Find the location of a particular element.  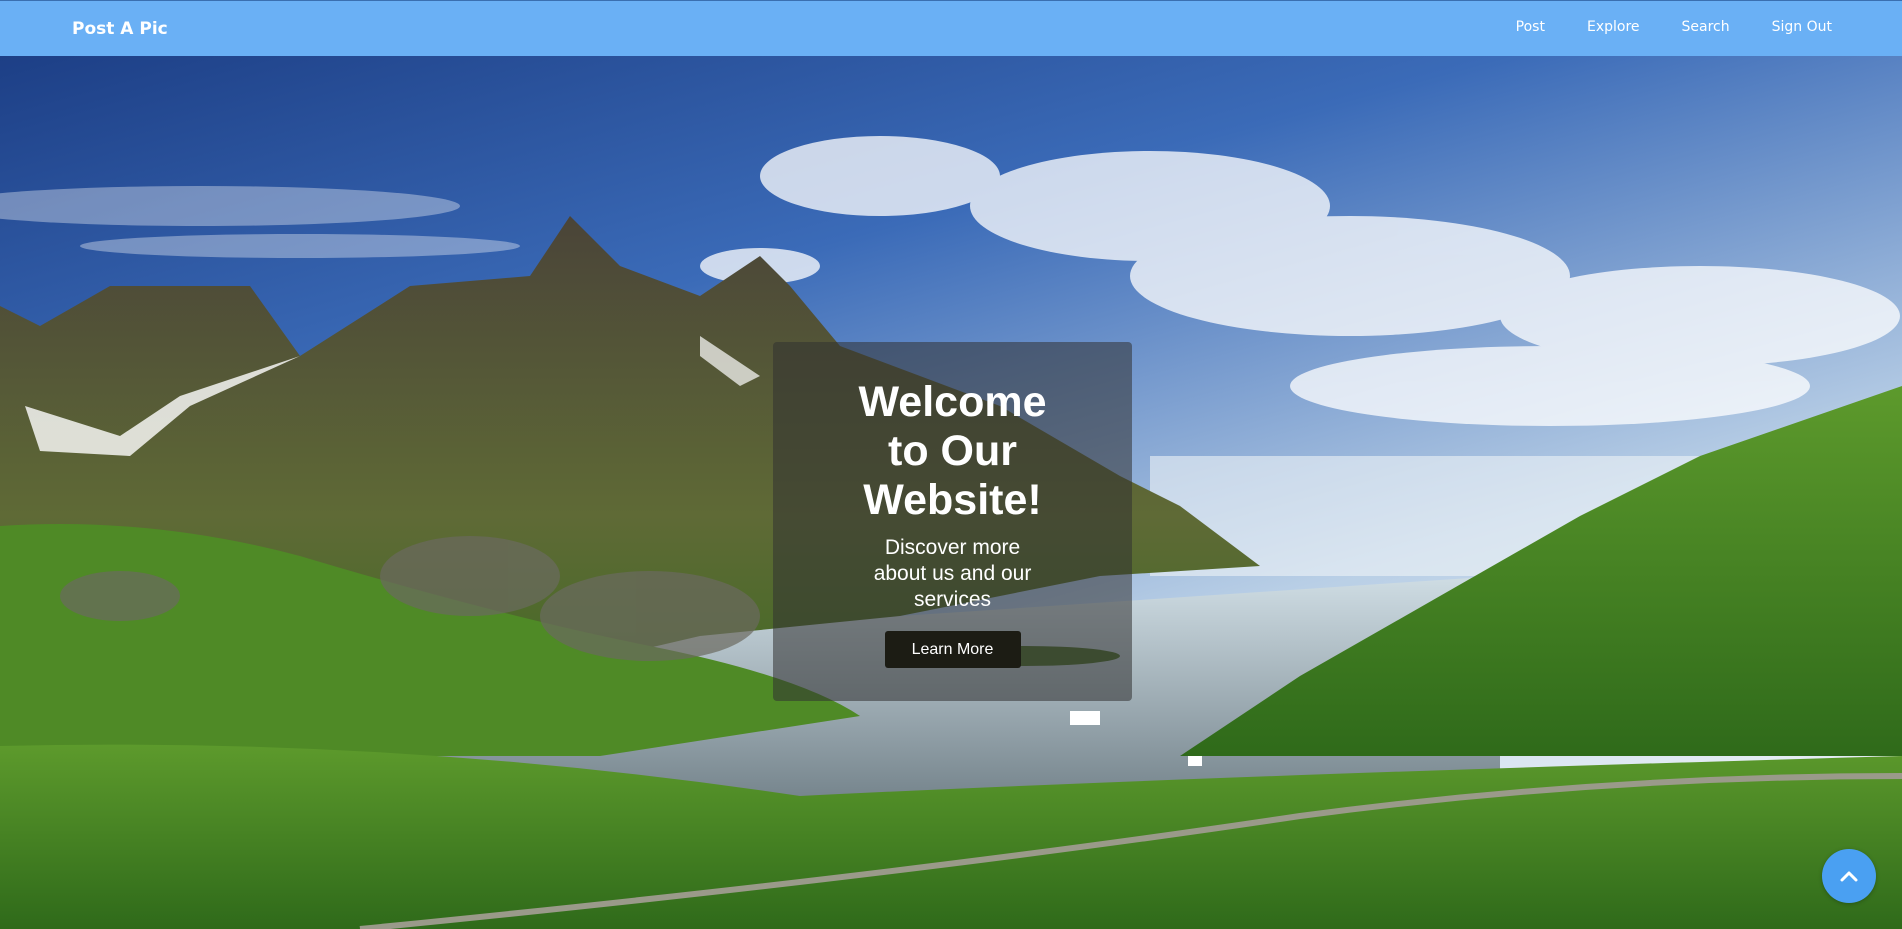

scroll-to-top-button is located at coordinates (1849, 876).